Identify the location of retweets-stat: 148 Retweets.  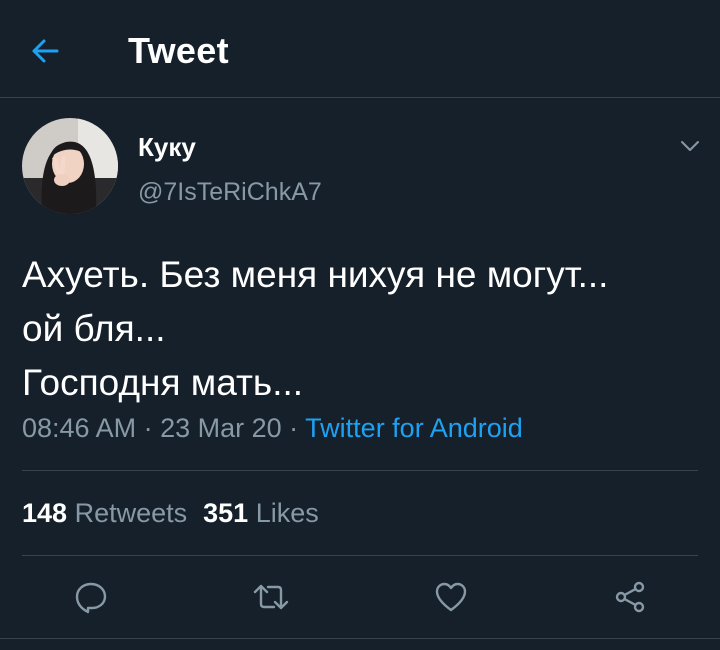
(104, 513).